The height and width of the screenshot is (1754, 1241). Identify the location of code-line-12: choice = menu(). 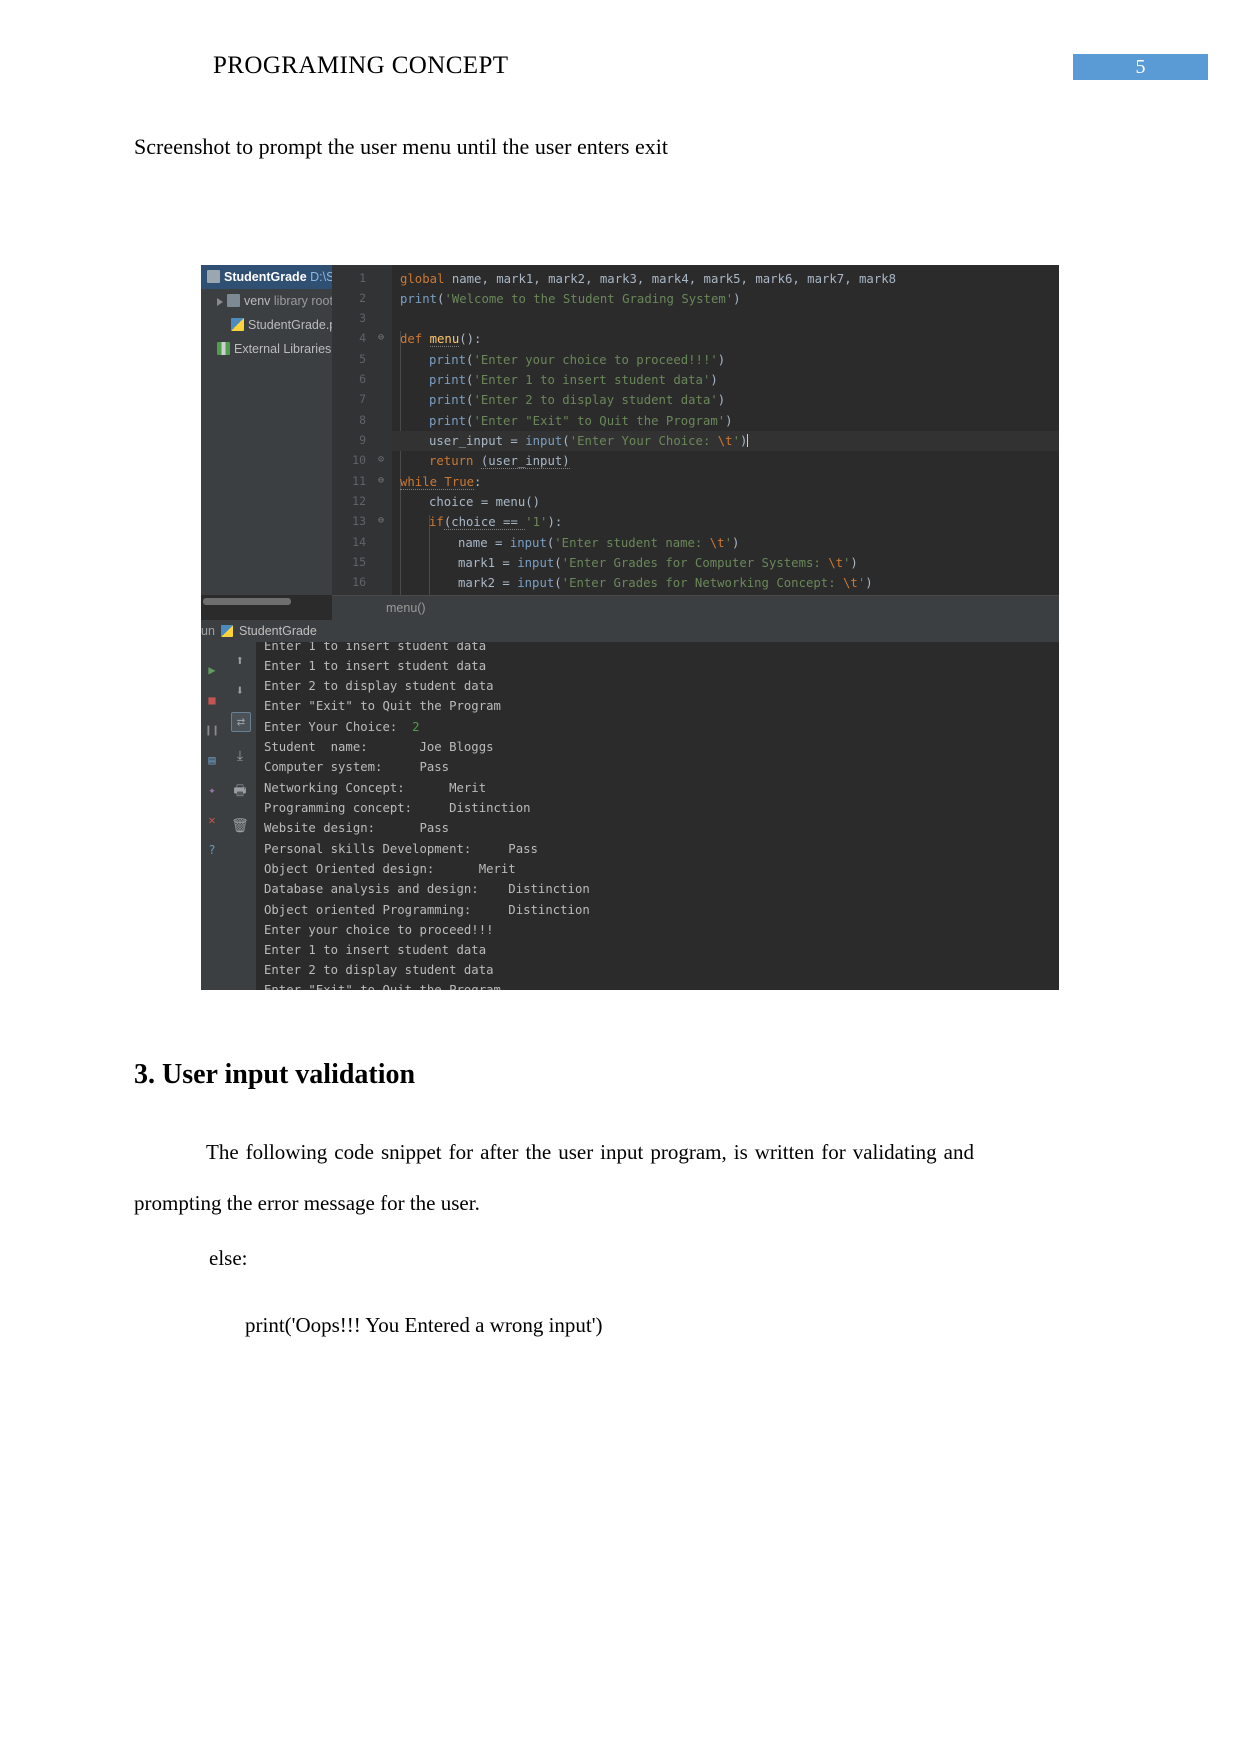
(485, 502).